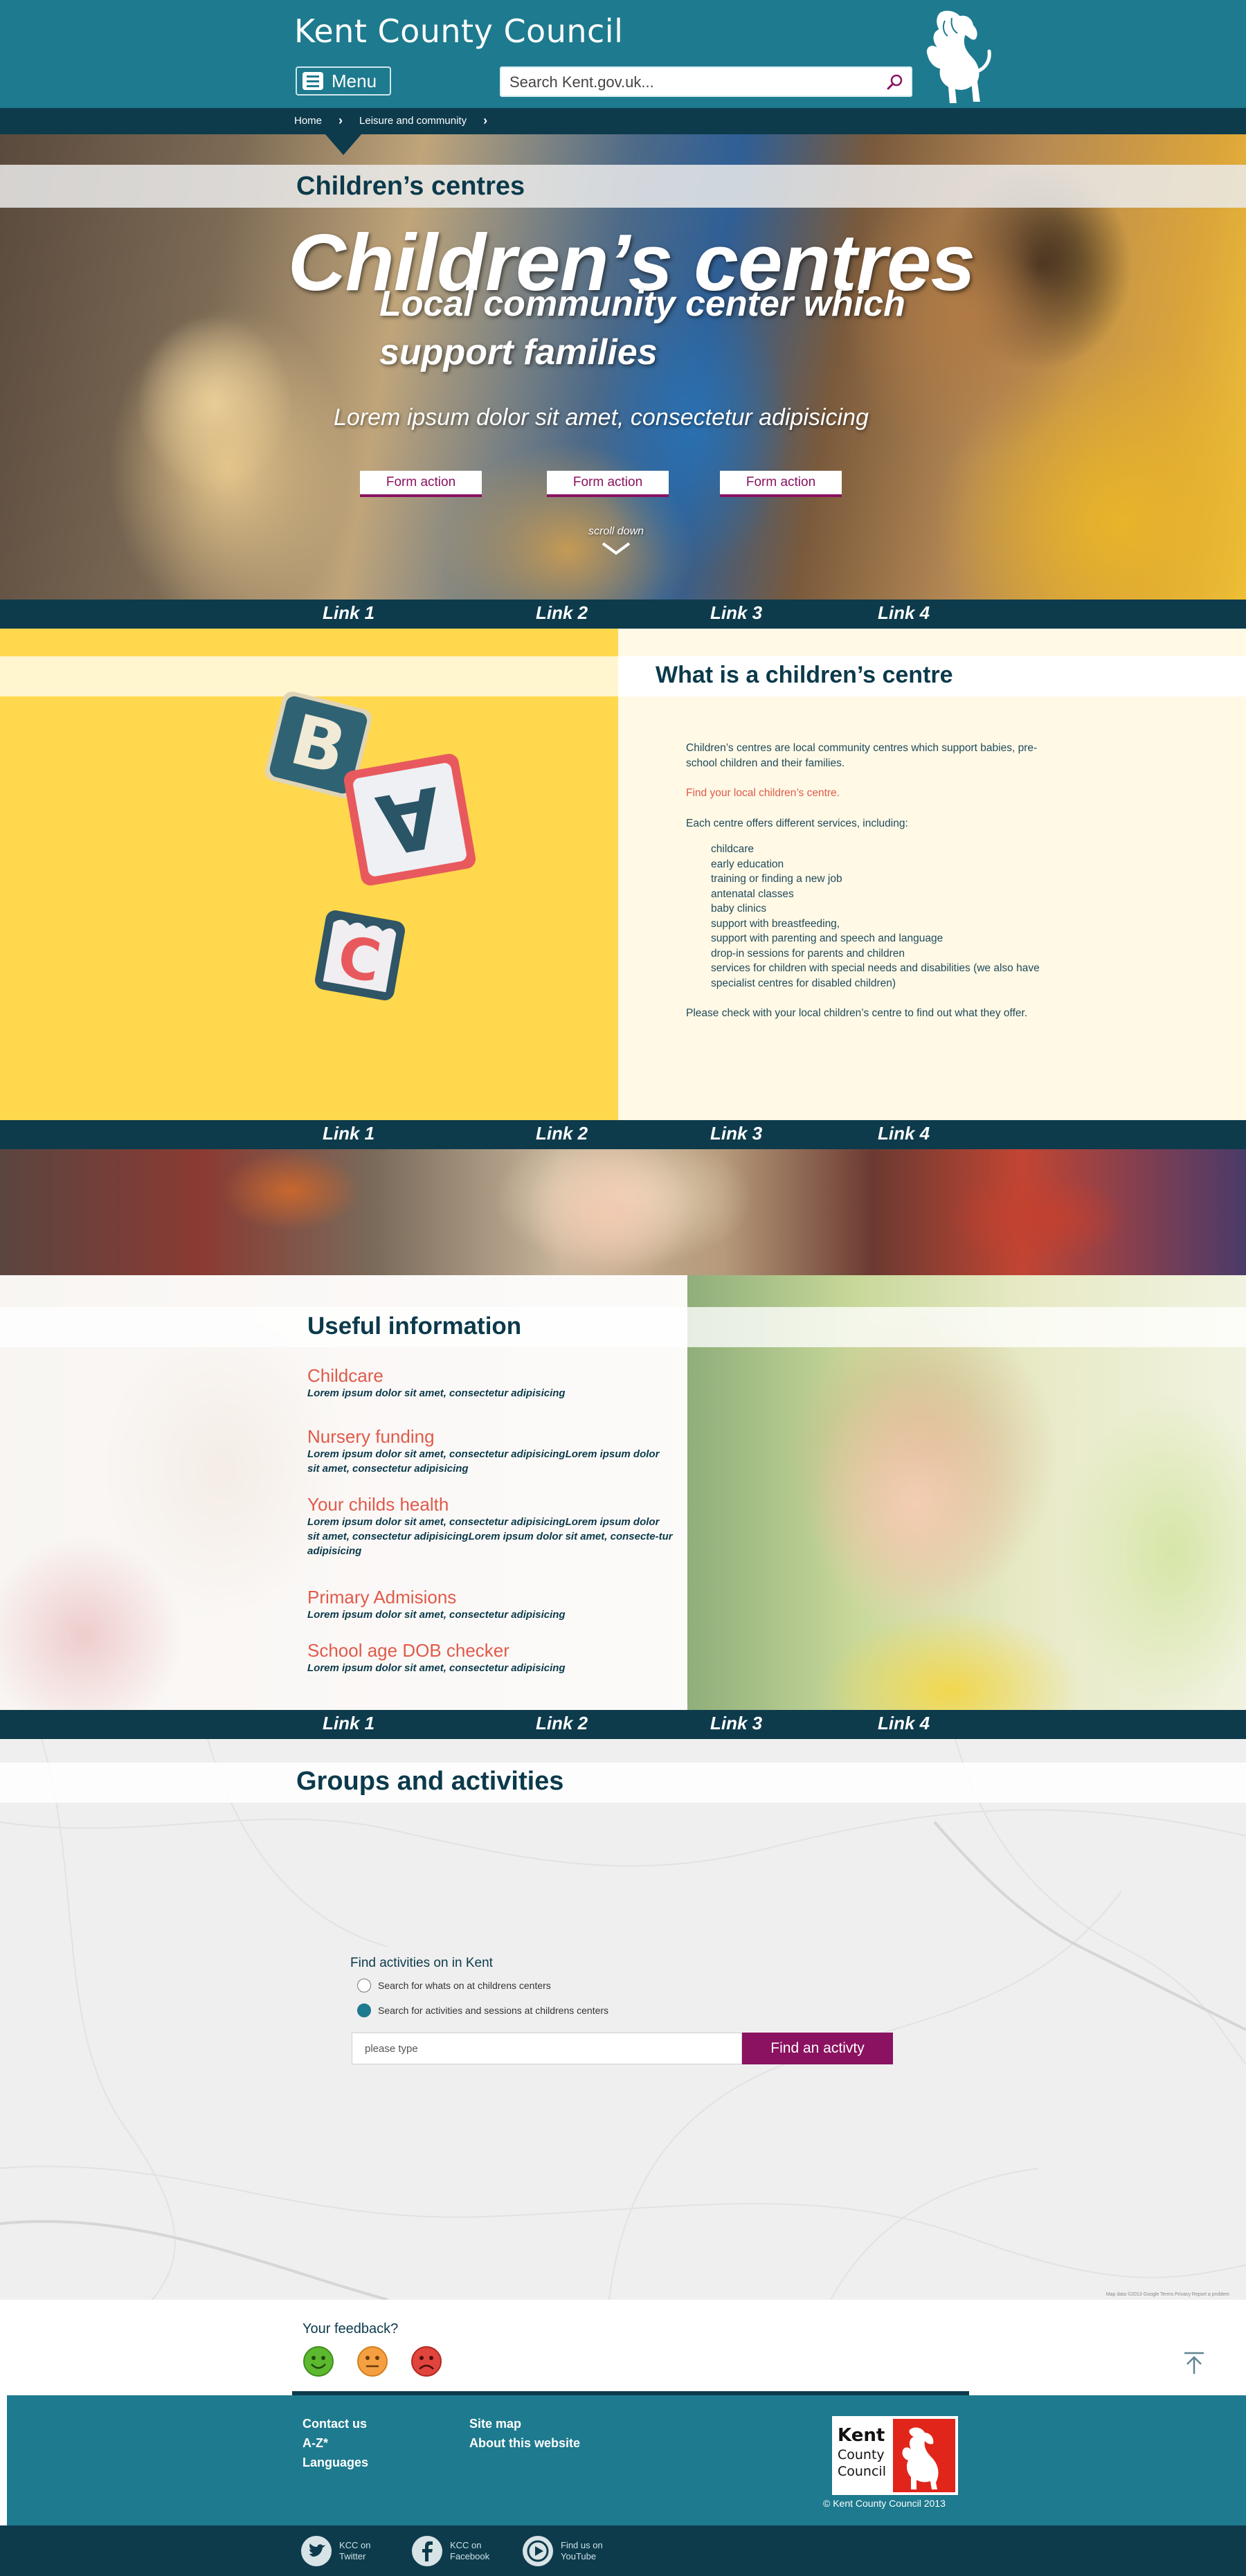  What do you see at coordinates (316, 2551) in the screenshot?
I see `twitter-icon` at bounding box center [316, 2551].